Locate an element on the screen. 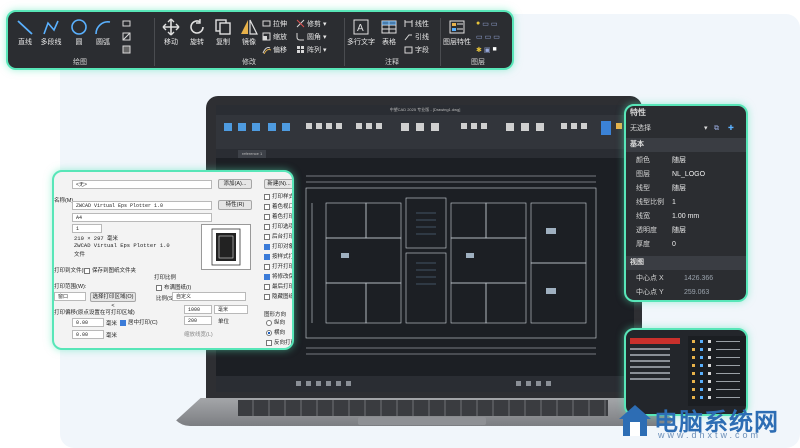 The image size is (800, 448). print-option-1: 着色视口选项 is located at coordinates (278, 206).